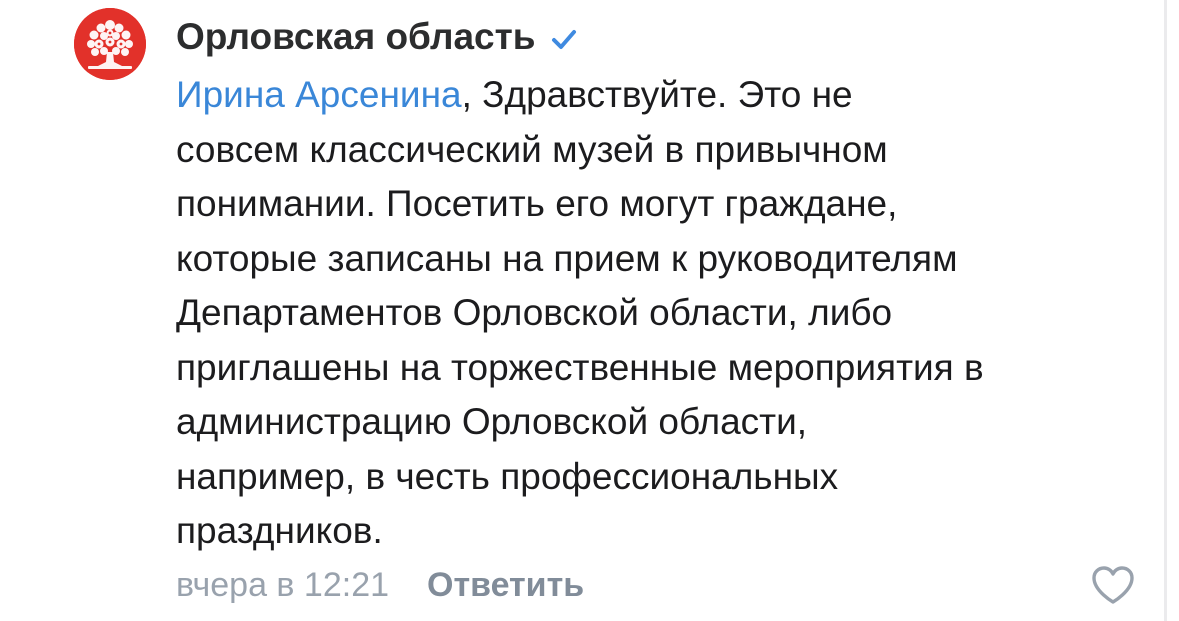 The width and height of the screenshot is (1179, 621). I want to click on comment-line-7: администрацию Орловской области,, so click(492, 421).